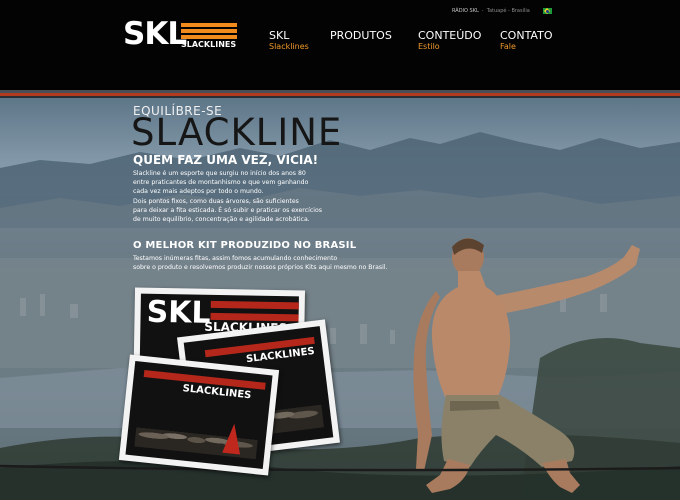  I want to click on skl-logo: SKL SLACKLINES, so click(181, 35).